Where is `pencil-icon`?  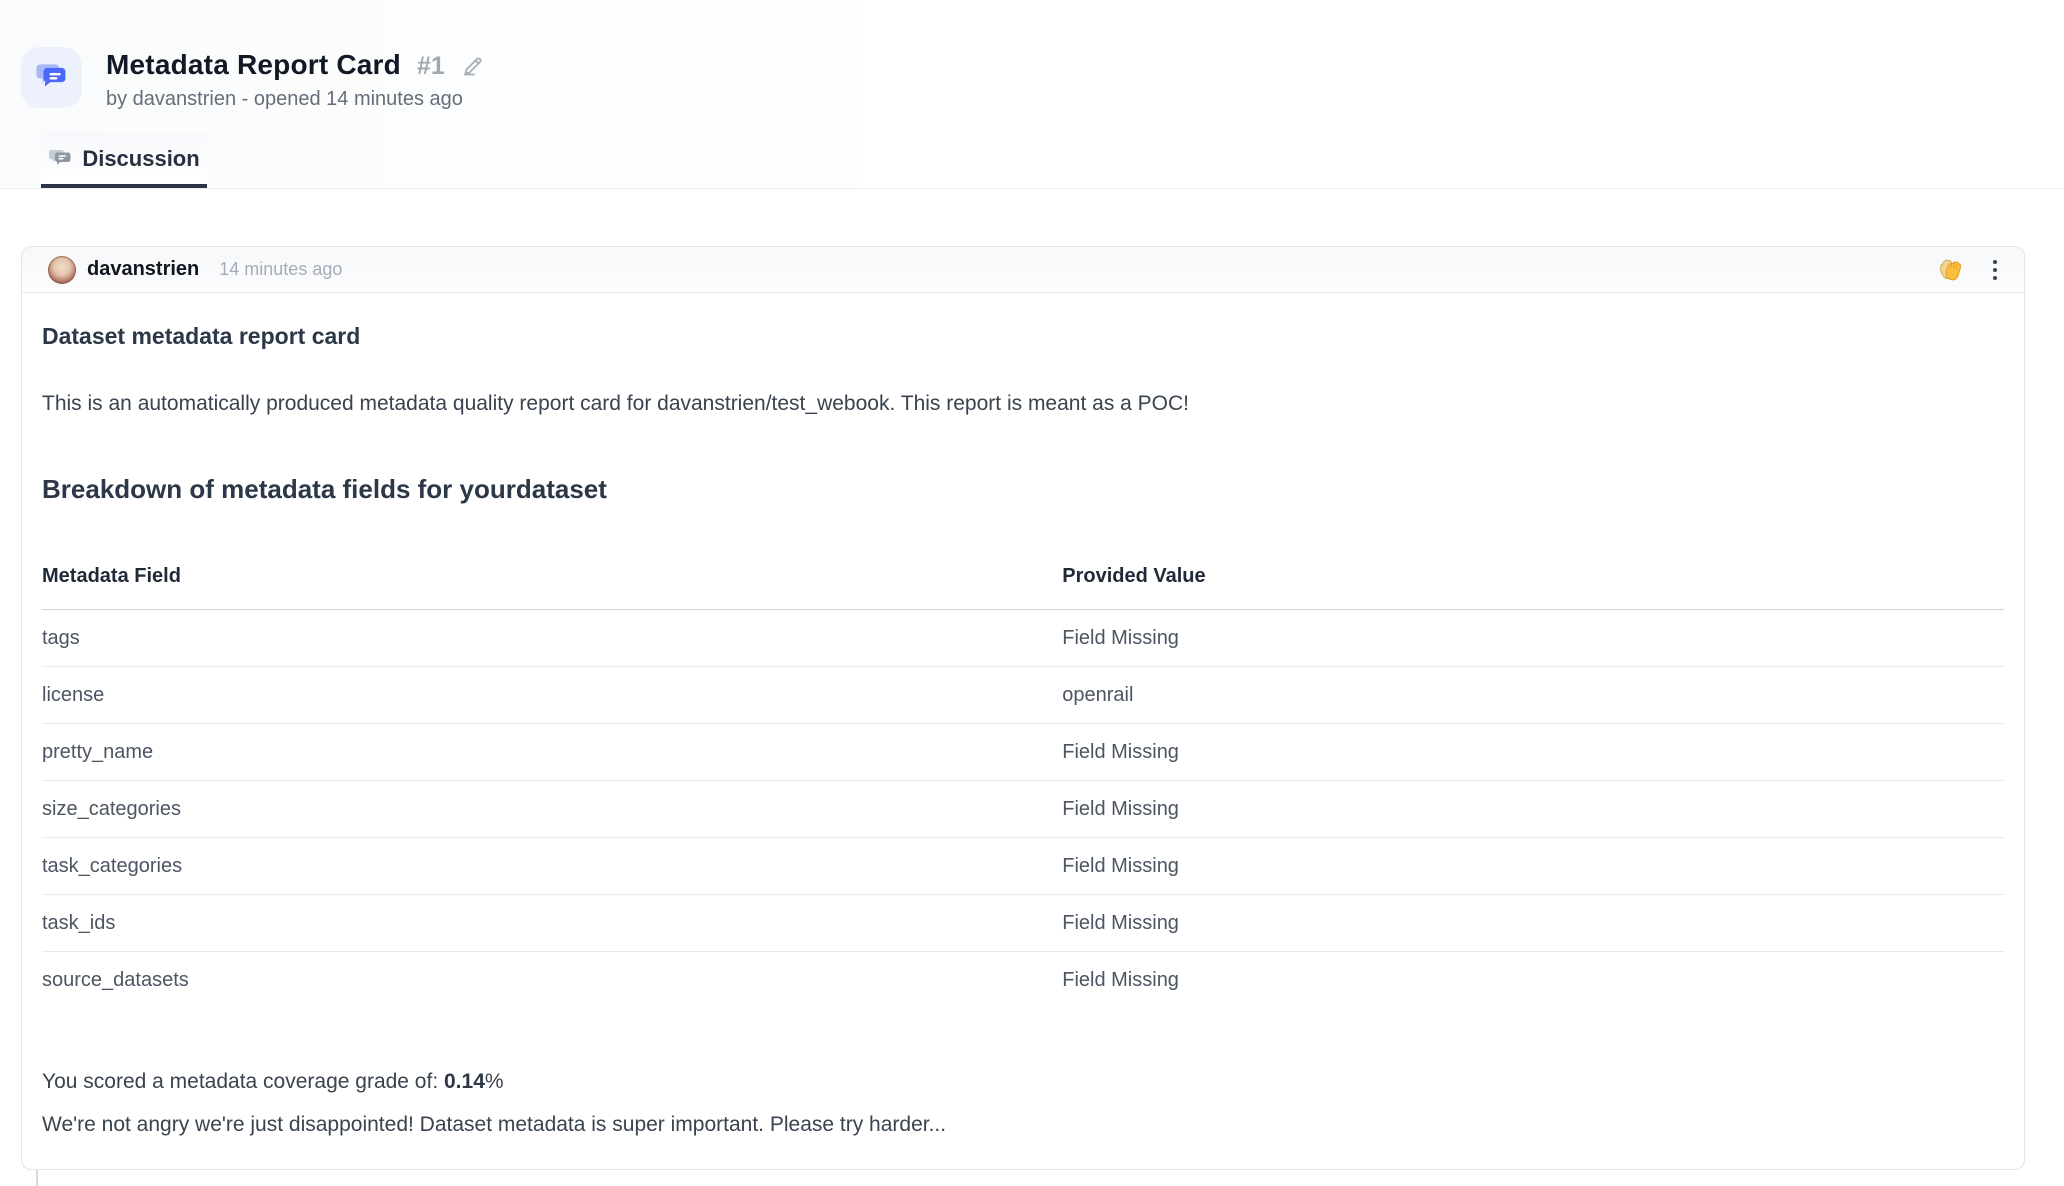
pencil-icon is located at coordinates (473, 66).